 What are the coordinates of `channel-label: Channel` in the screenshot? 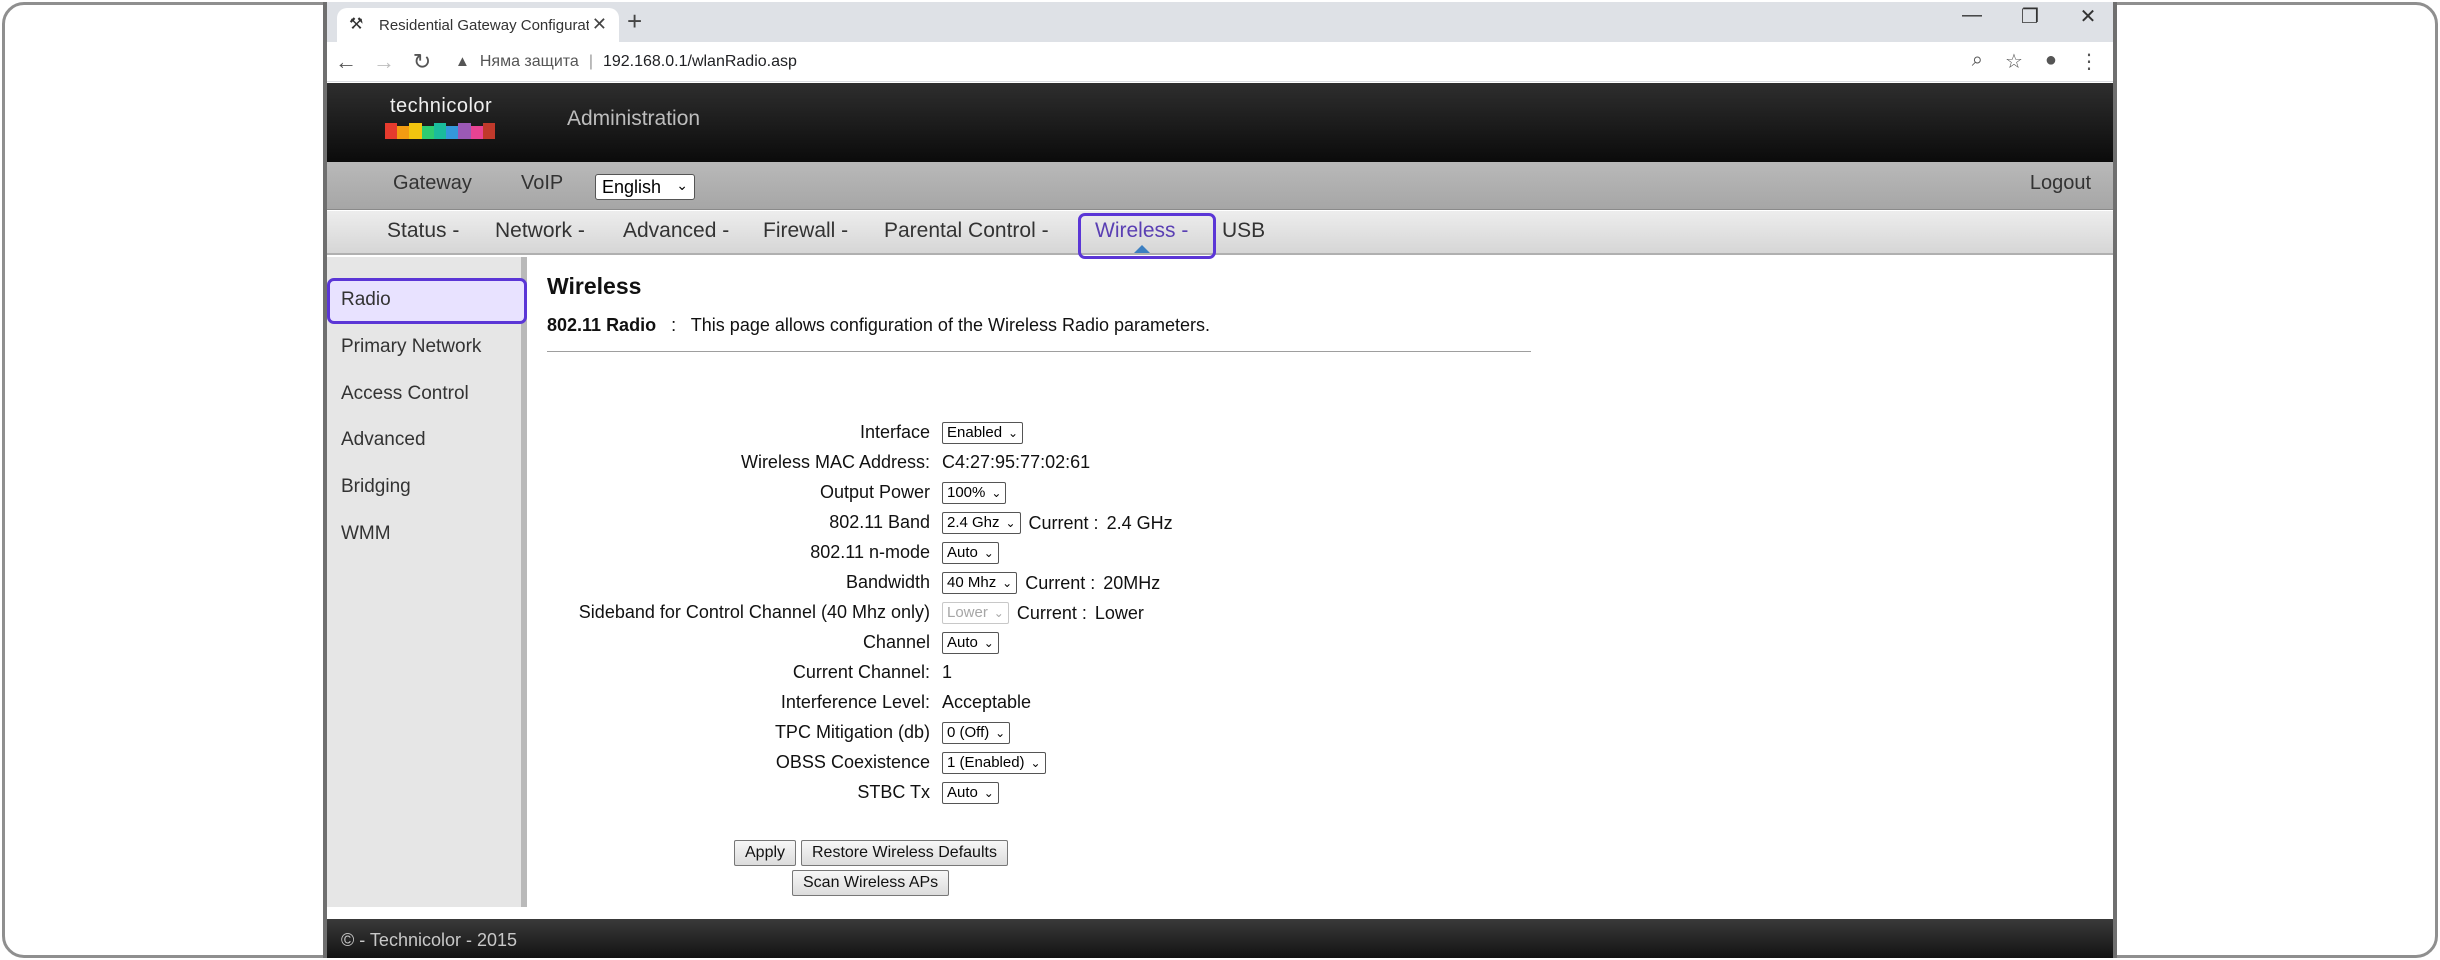 It's located at (896, 642).